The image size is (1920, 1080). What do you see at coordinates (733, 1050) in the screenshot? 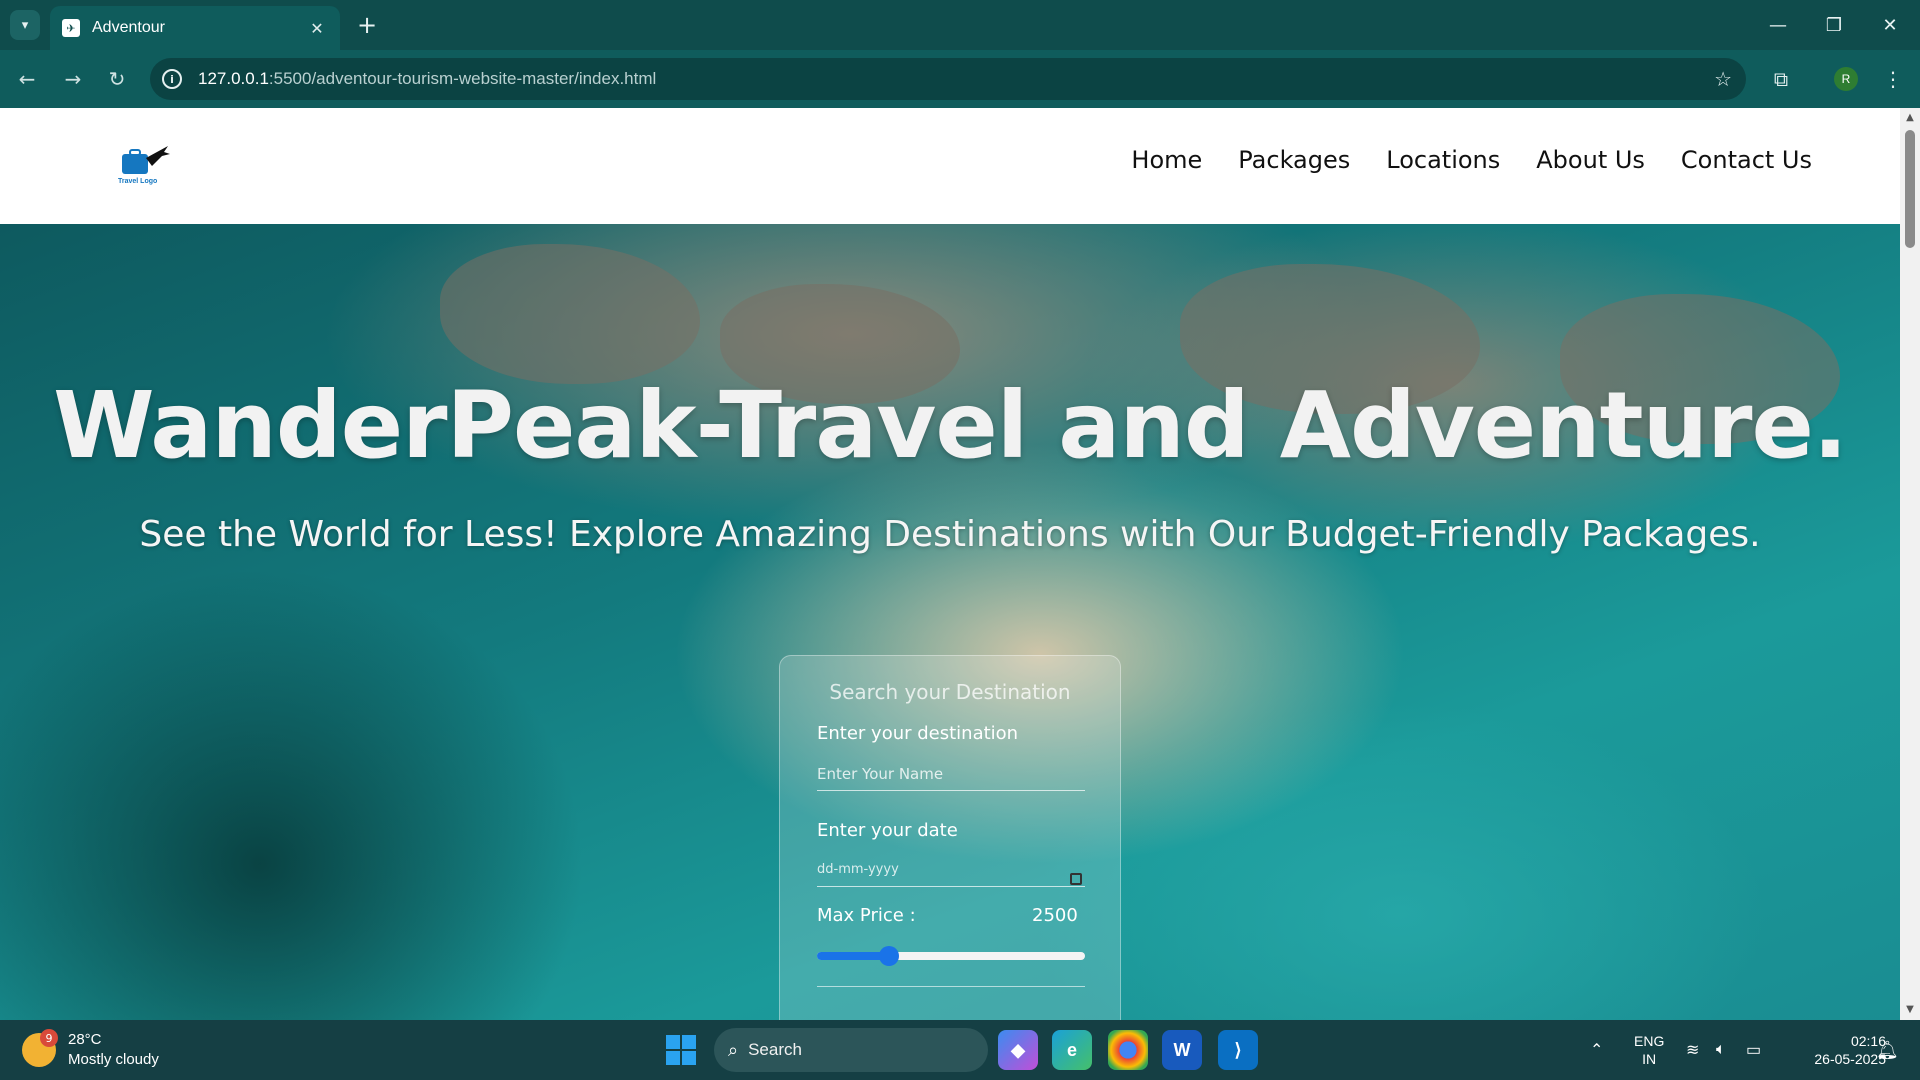
I see `search-icon: ⌕` at bounding box center [733, 1050].